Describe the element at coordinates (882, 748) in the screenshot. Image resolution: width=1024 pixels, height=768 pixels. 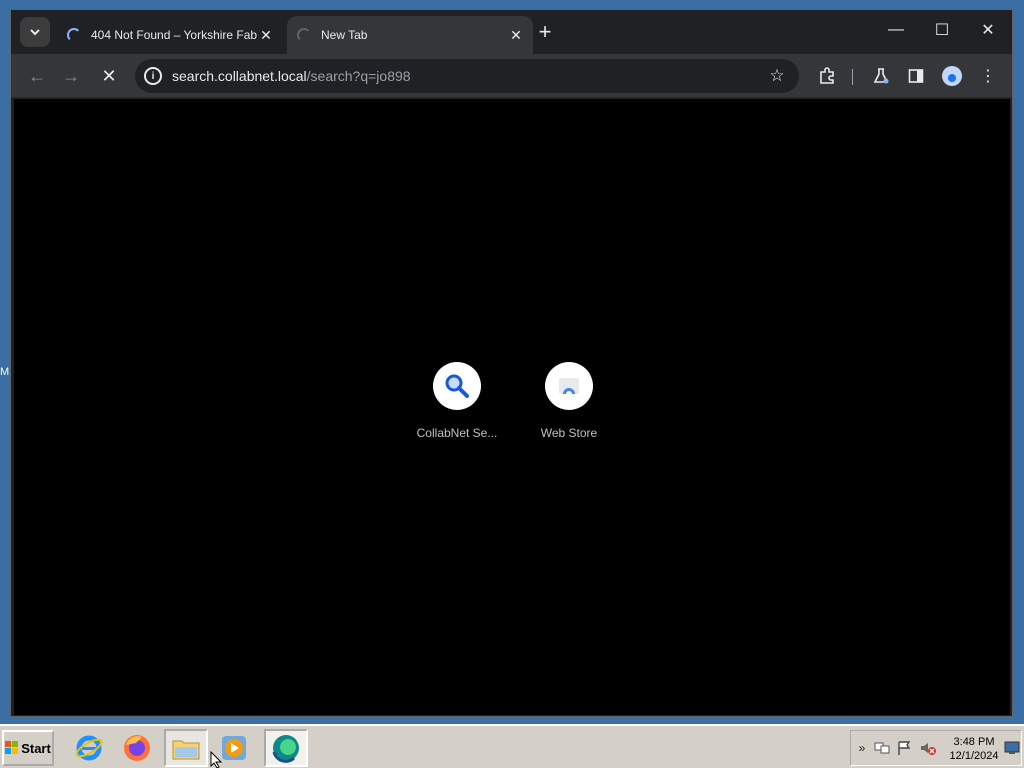
I see `network-icon` at that location.